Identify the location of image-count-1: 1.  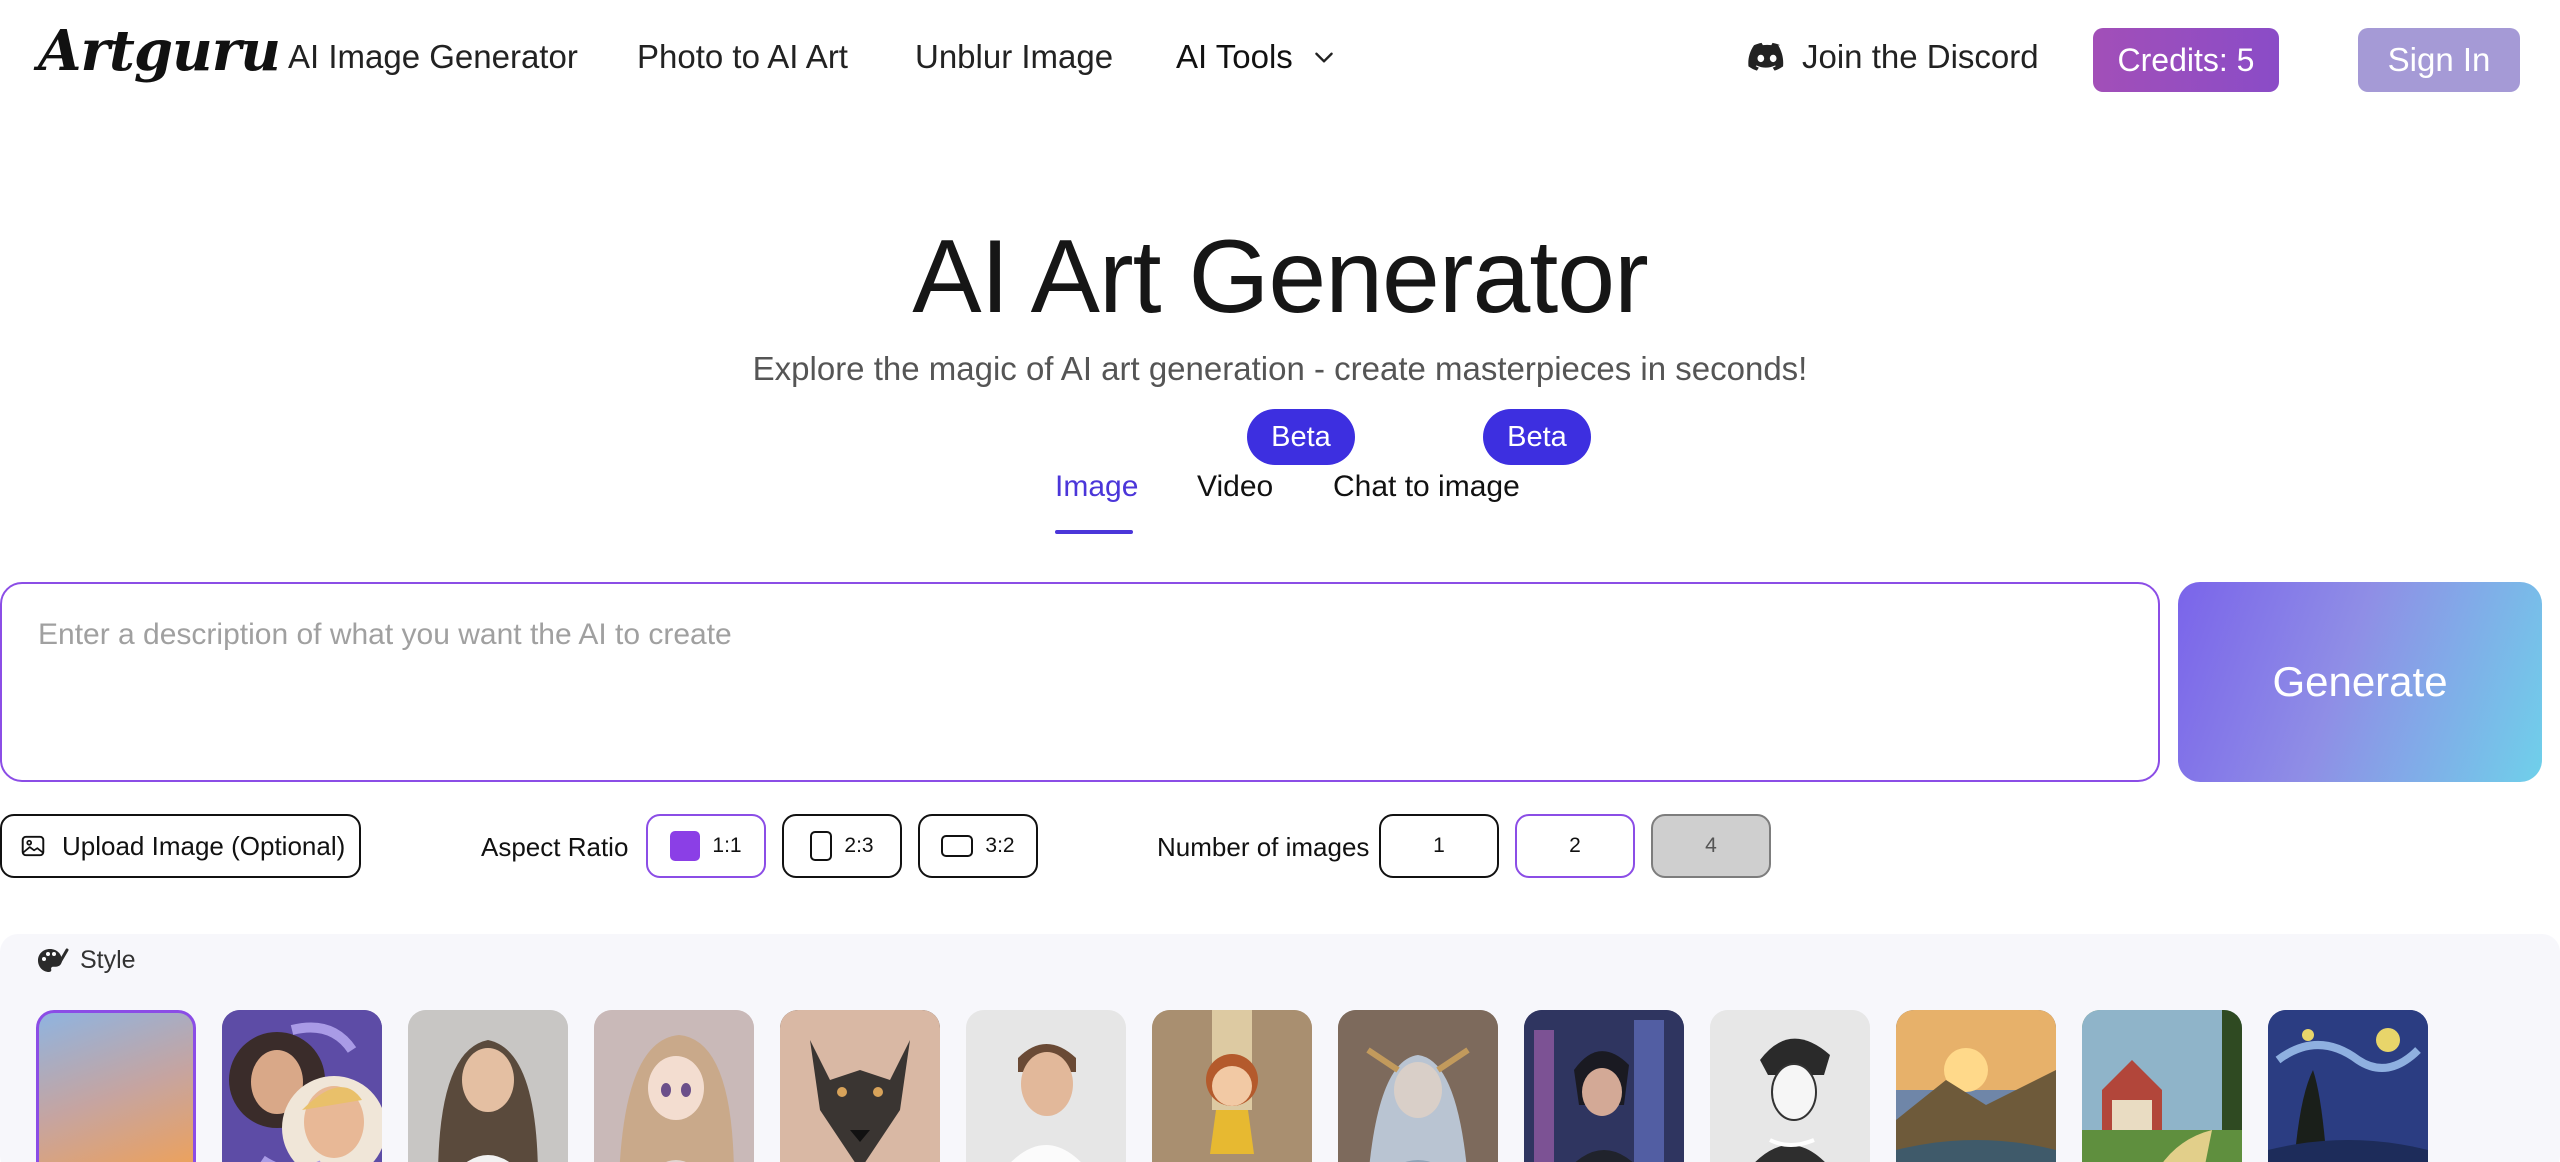
(1439, 846).